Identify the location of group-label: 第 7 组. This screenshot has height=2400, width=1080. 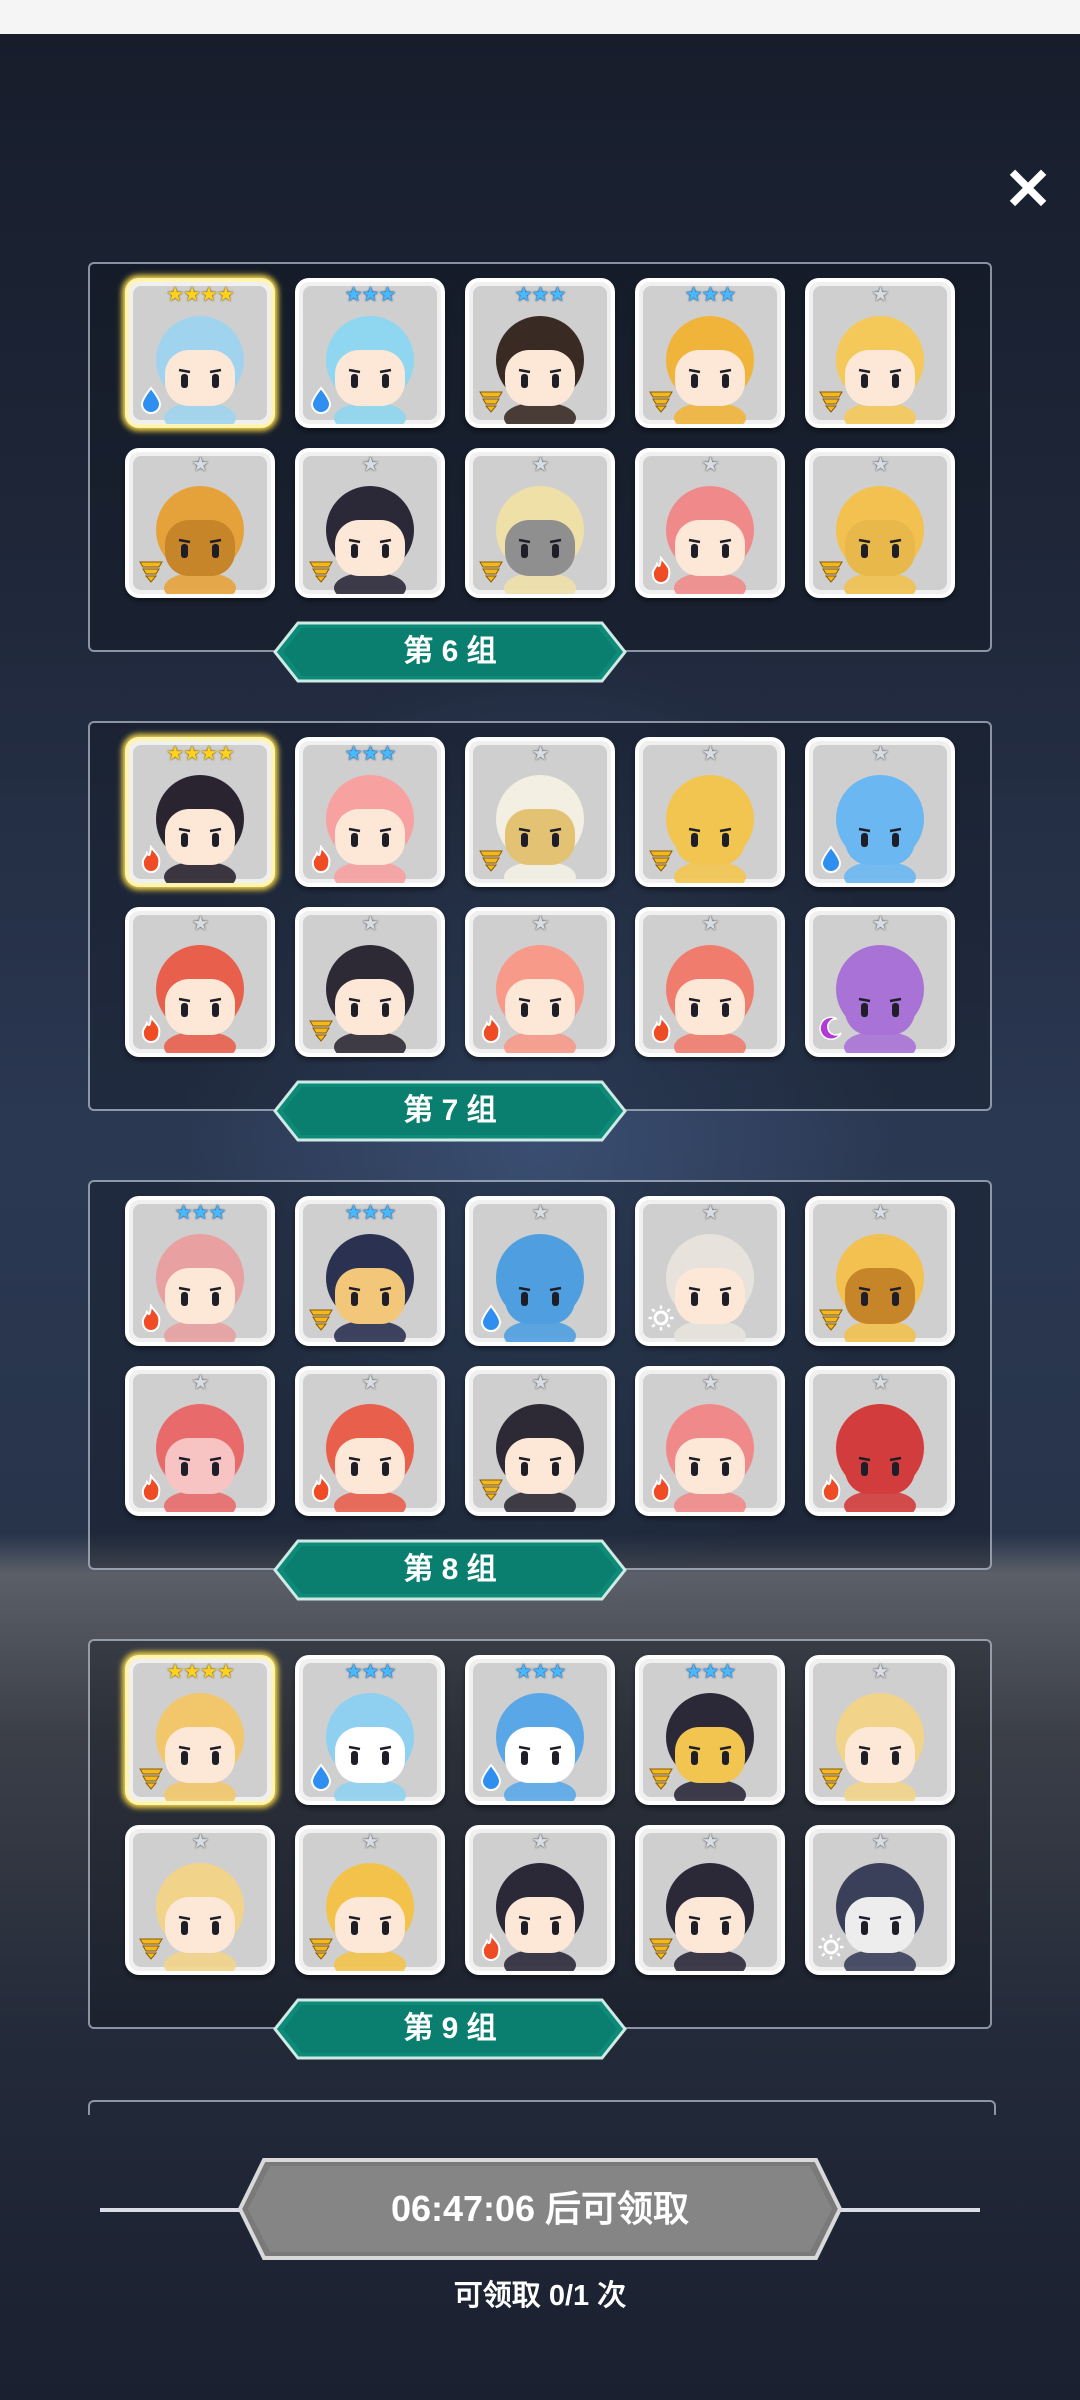
(450, 1111).